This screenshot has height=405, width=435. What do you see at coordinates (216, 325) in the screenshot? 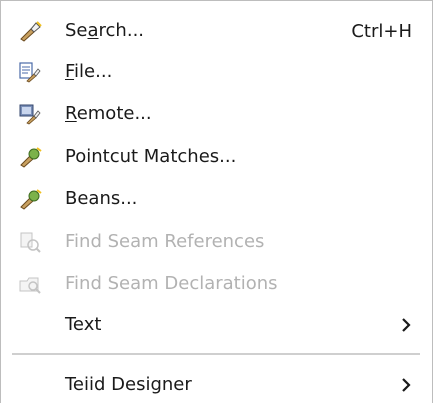
I see `menu-item-text: Text` at bounding box center [216, 325].